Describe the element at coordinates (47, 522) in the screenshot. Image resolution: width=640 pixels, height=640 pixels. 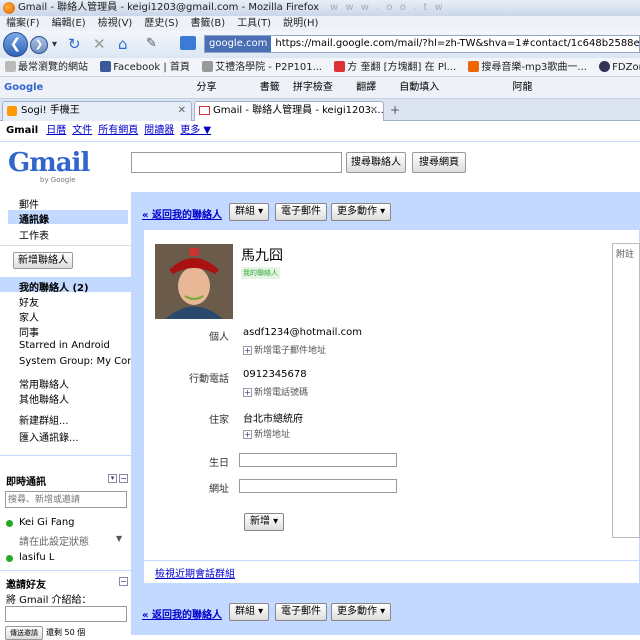
I see `chat-self-name: Kei Gi Fang` at that location.